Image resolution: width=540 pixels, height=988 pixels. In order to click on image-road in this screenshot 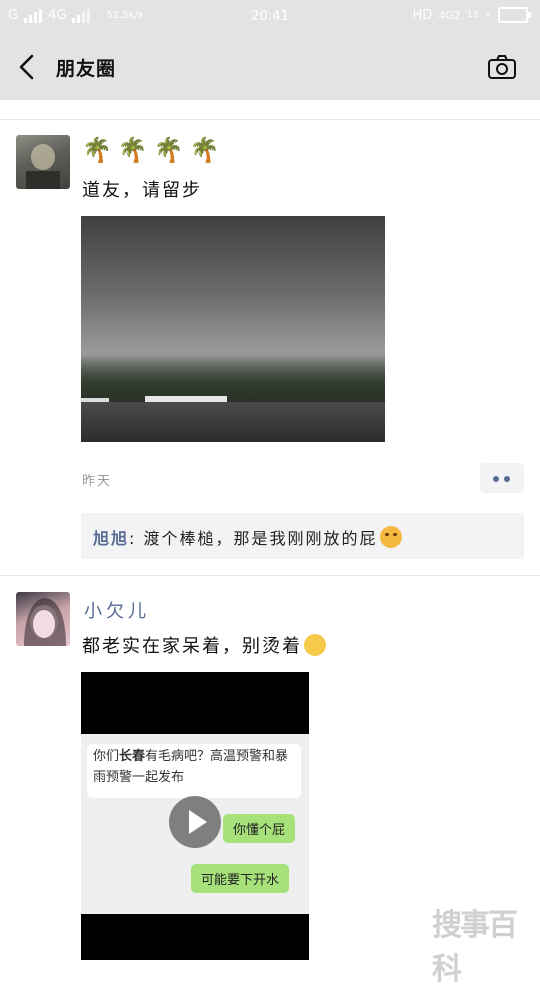, I will do `click(233, 422)`.